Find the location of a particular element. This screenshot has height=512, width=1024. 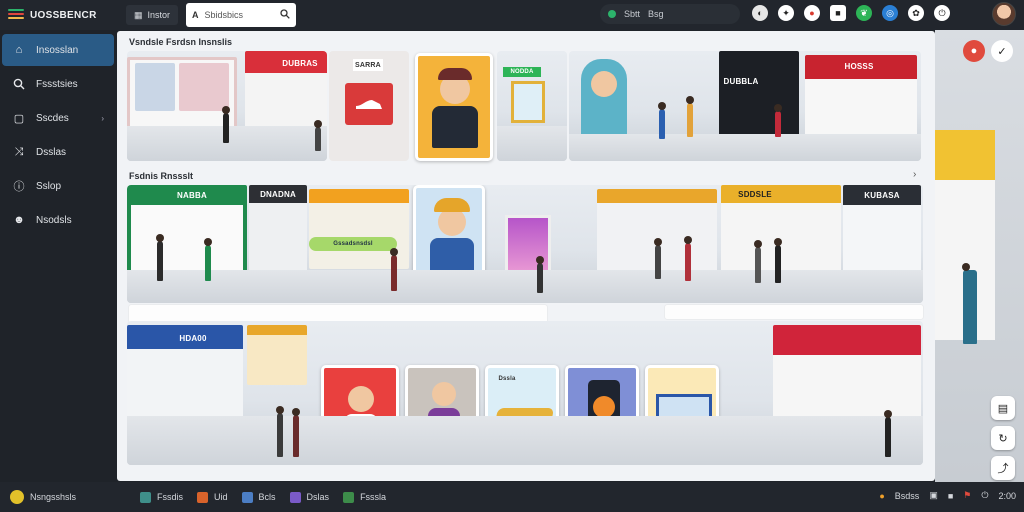

bookmark-icon: ■ is located at coordinates (838, 13).